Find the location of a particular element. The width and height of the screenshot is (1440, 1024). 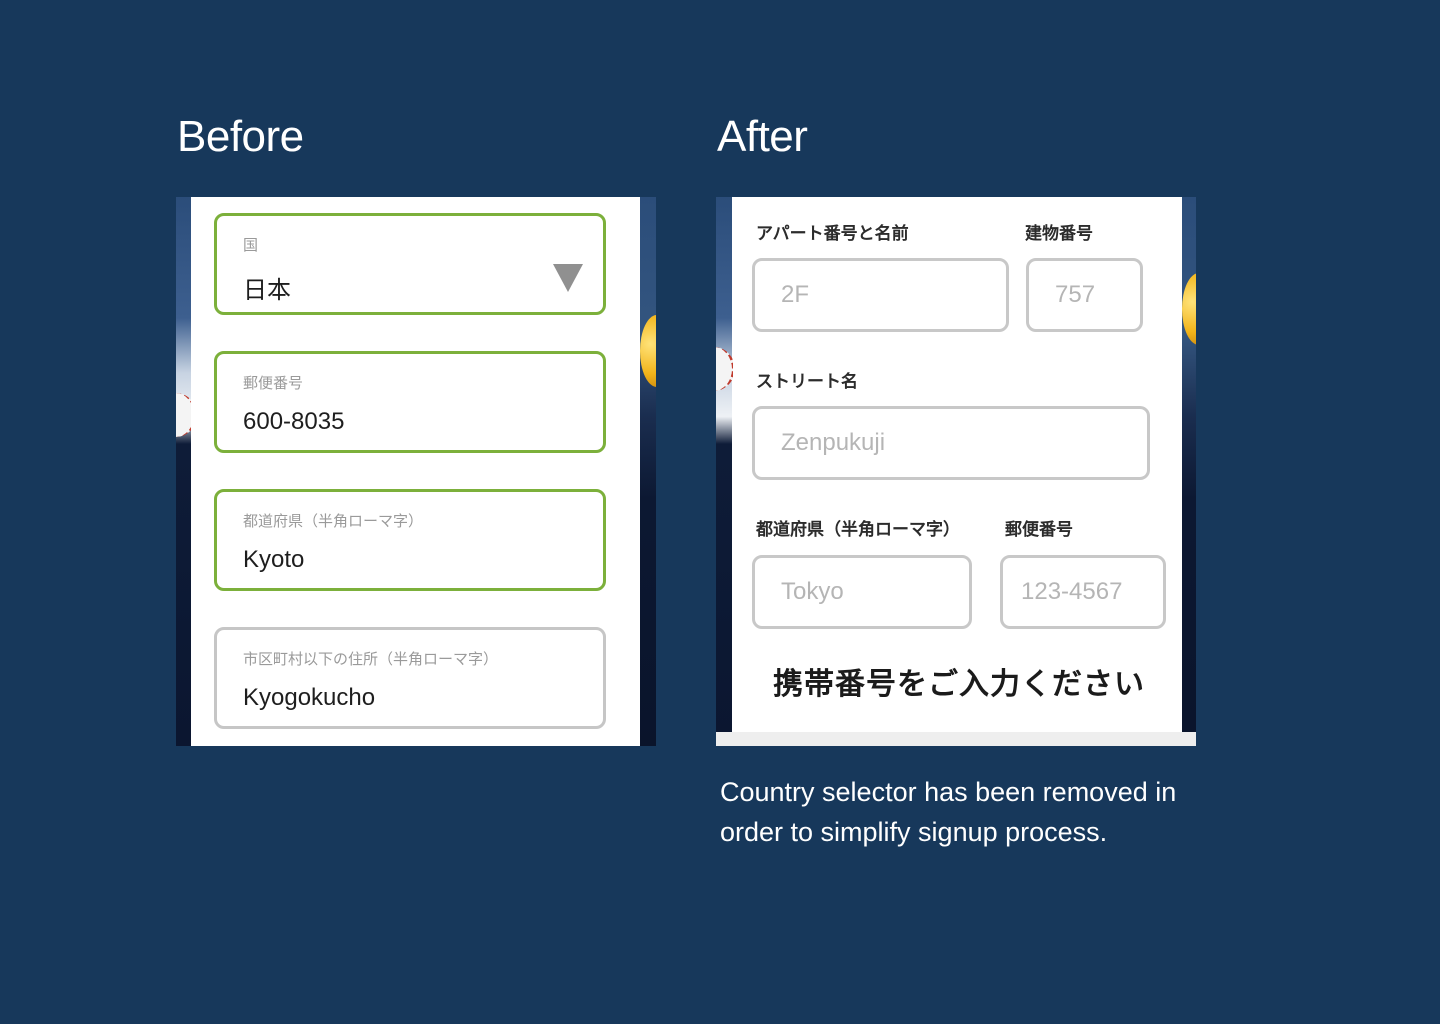

postal-code-input: 123-4567 is located at coordinates (1083, 592).